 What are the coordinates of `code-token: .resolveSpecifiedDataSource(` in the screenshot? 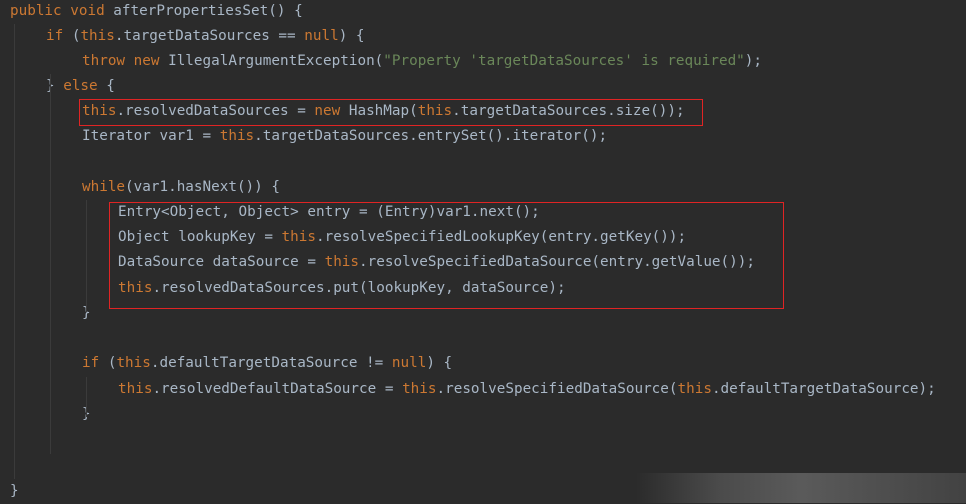 It's located at (557, 389).